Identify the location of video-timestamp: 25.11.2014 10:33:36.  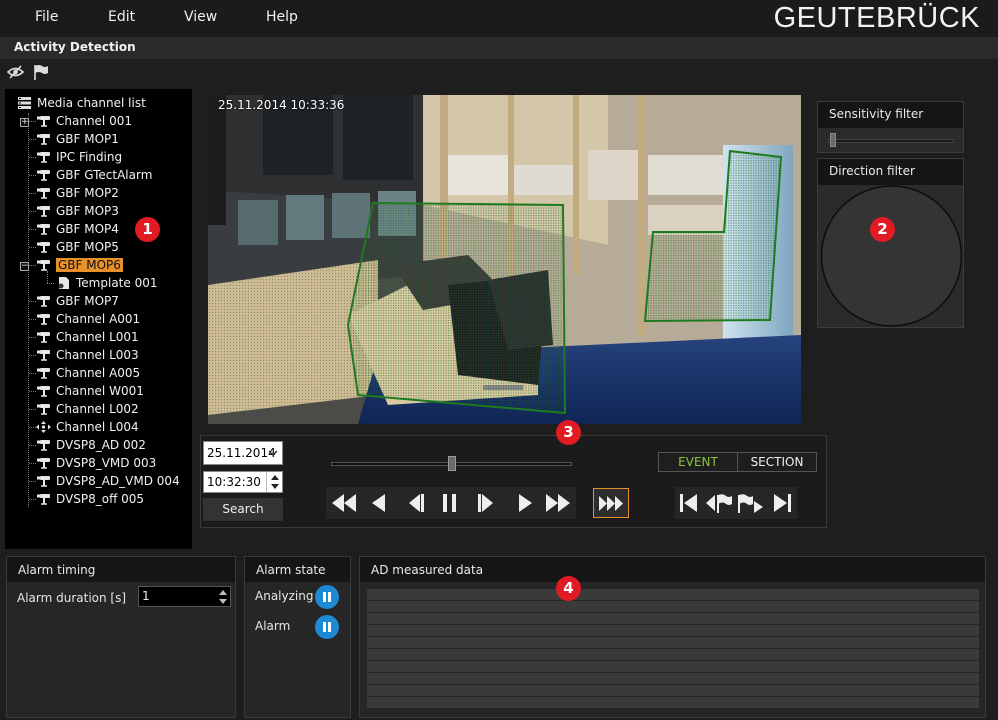
(281, 105).